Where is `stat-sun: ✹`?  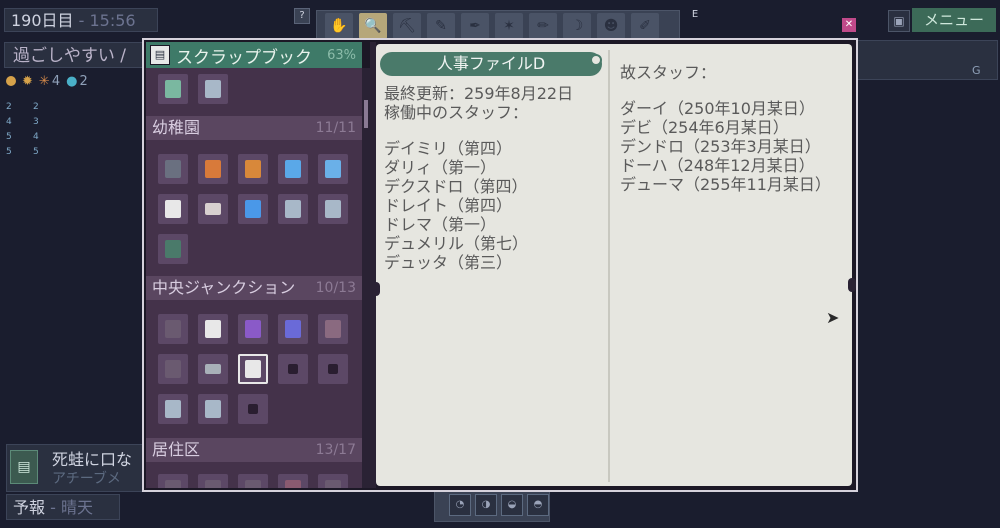 stat-sun: ✹ is located at coordinates (27, 81).